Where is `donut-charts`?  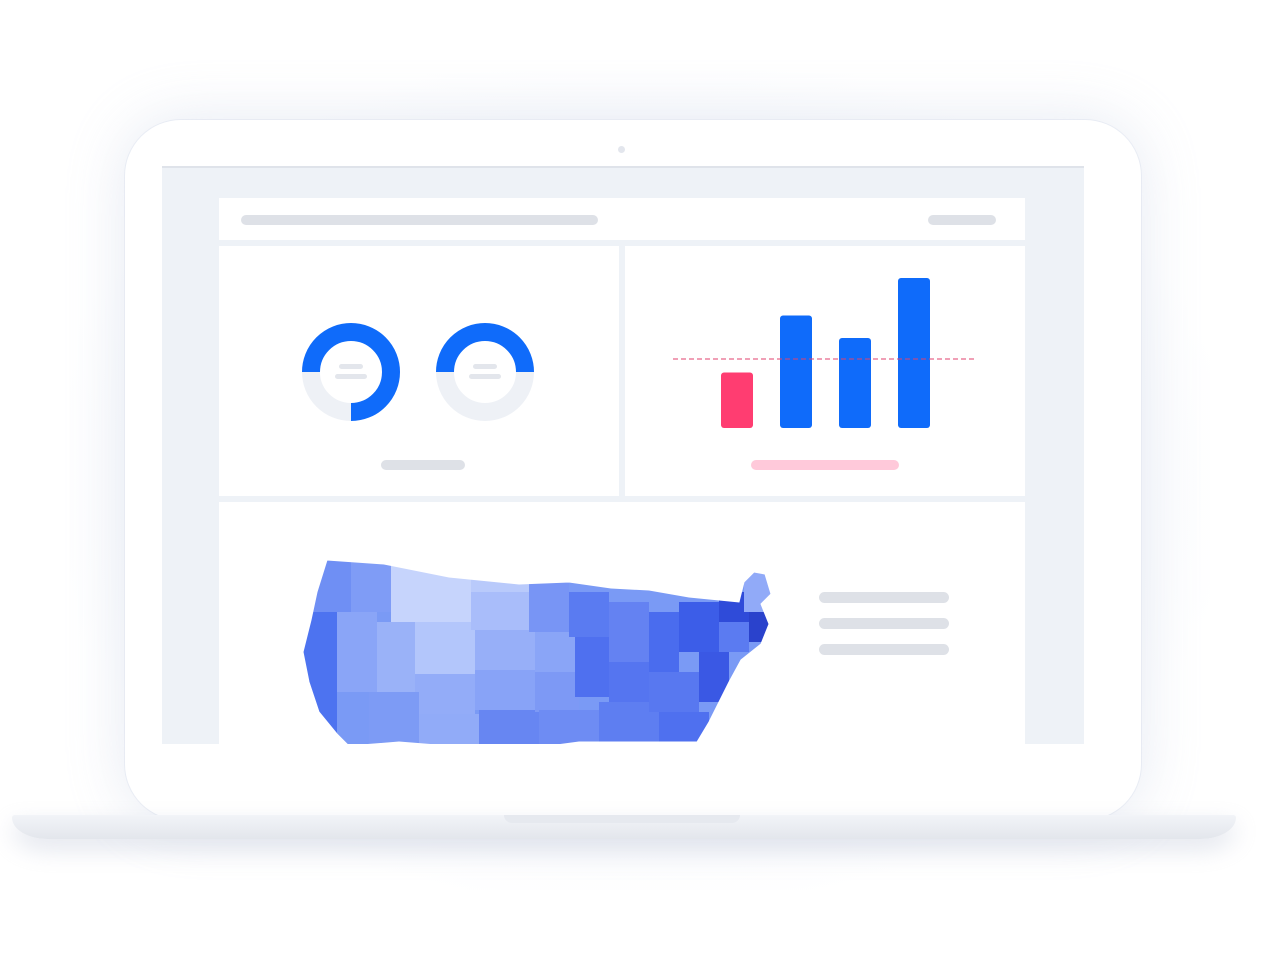 donut-charts is located at coordinates (418, 372).